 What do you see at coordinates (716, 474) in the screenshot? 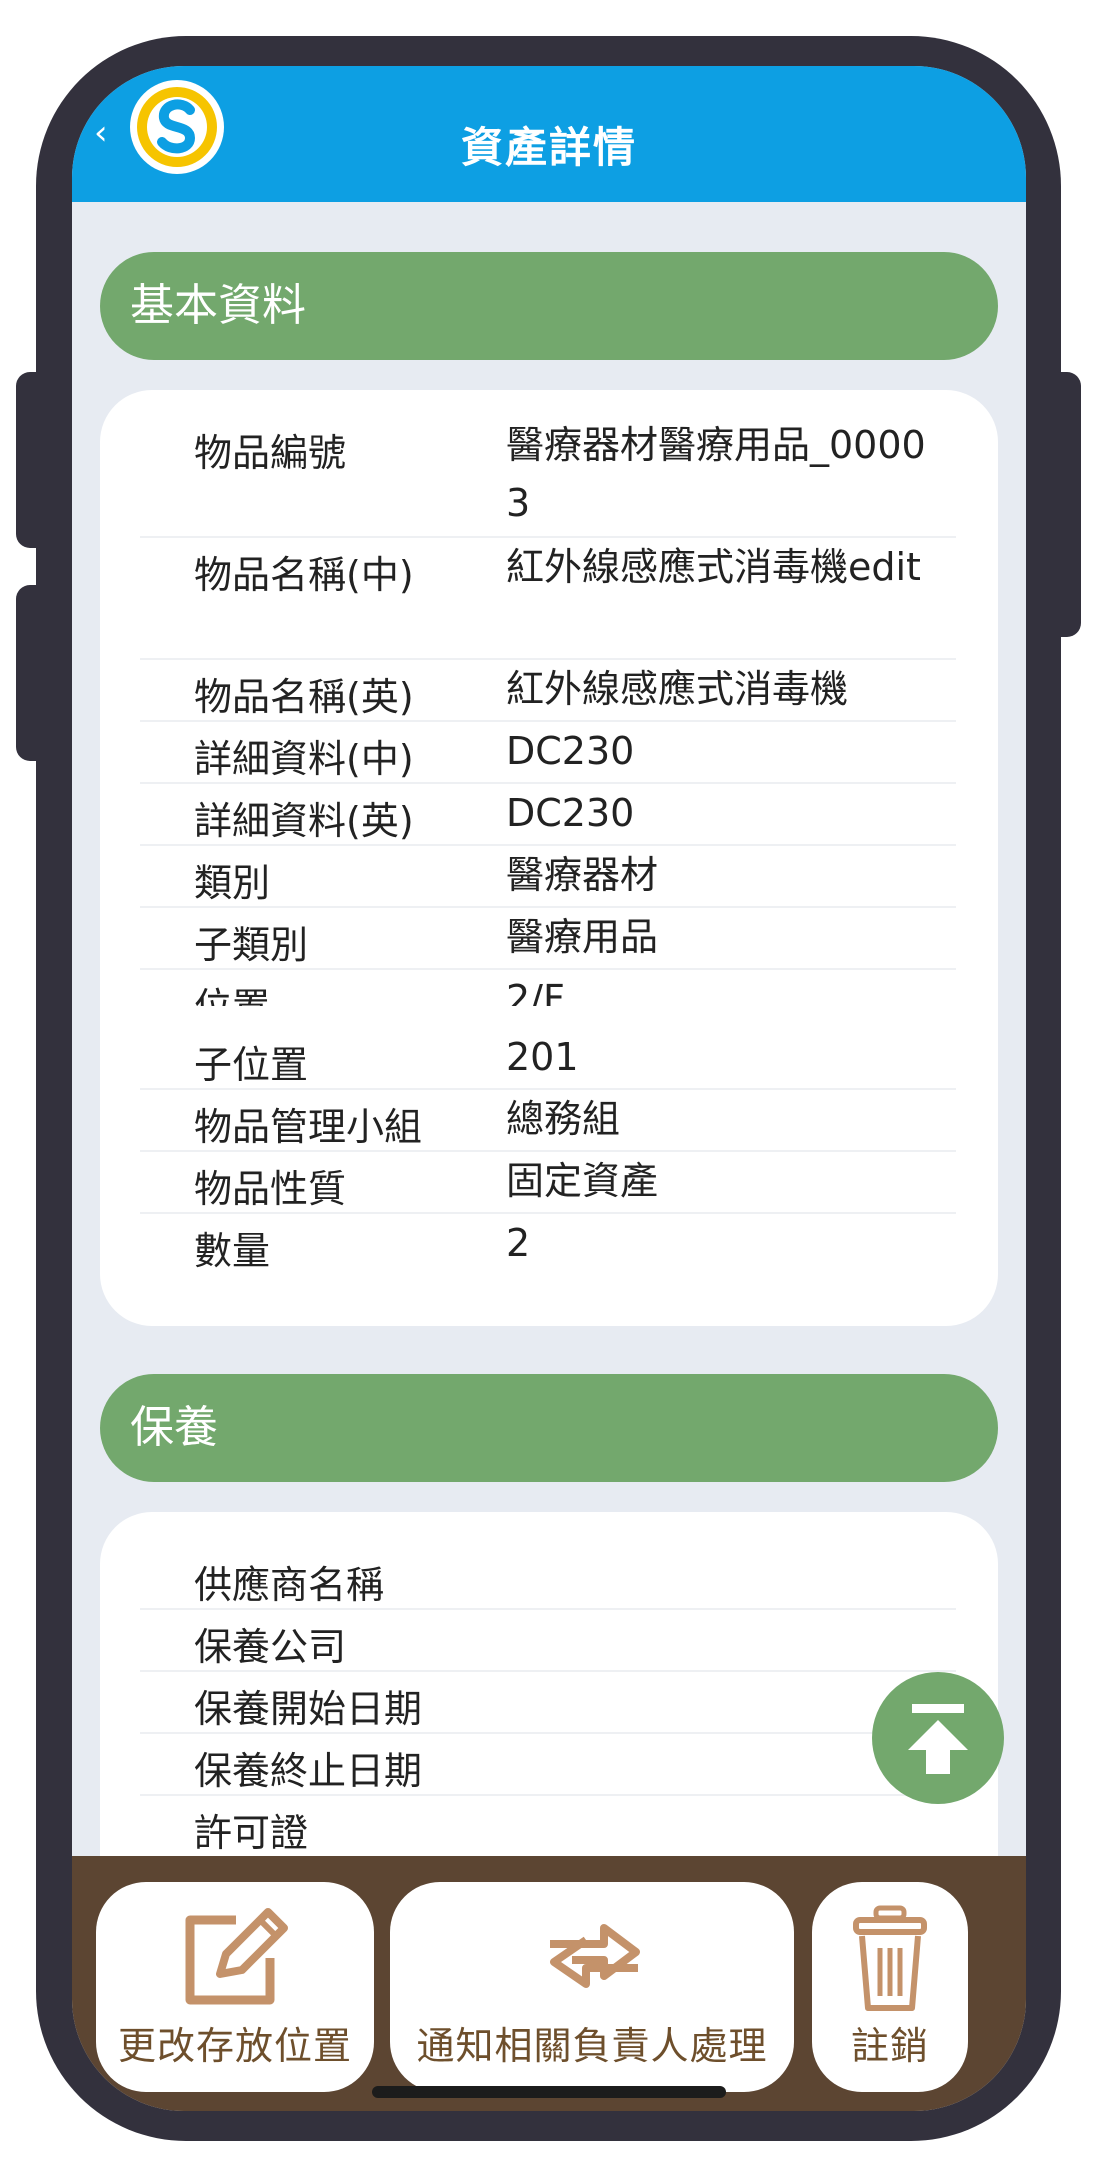
I see `info-value: 醫療器材醫療用品_00003` at bounding box center [716, 474].